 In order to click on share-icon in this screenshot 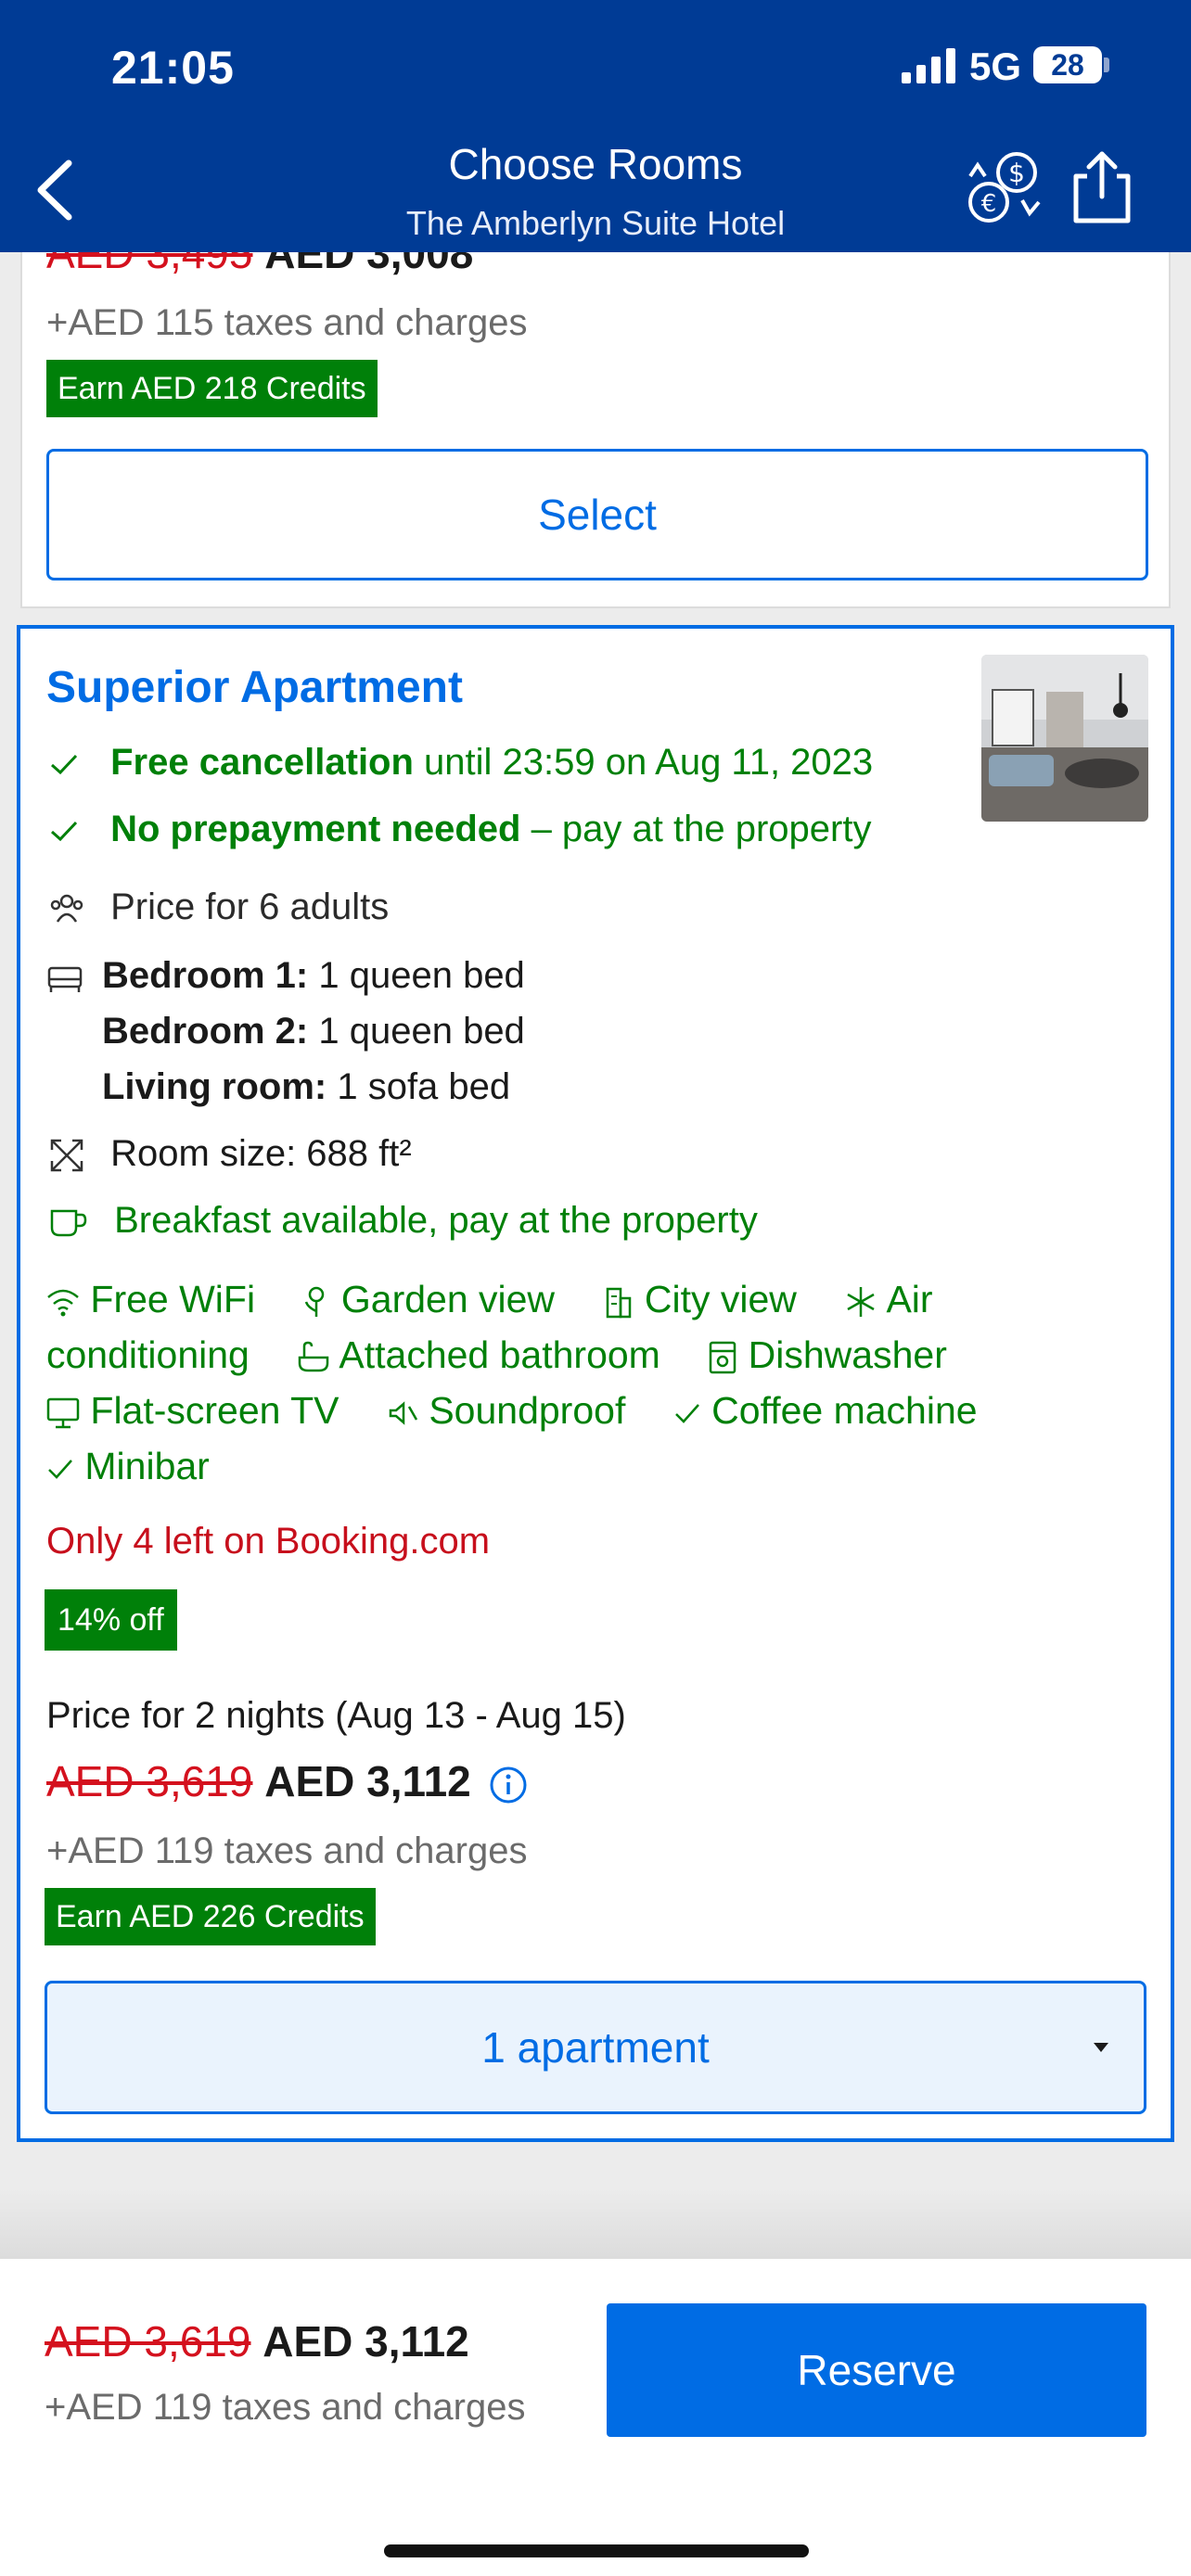, I will do `click(1102, 187)`.